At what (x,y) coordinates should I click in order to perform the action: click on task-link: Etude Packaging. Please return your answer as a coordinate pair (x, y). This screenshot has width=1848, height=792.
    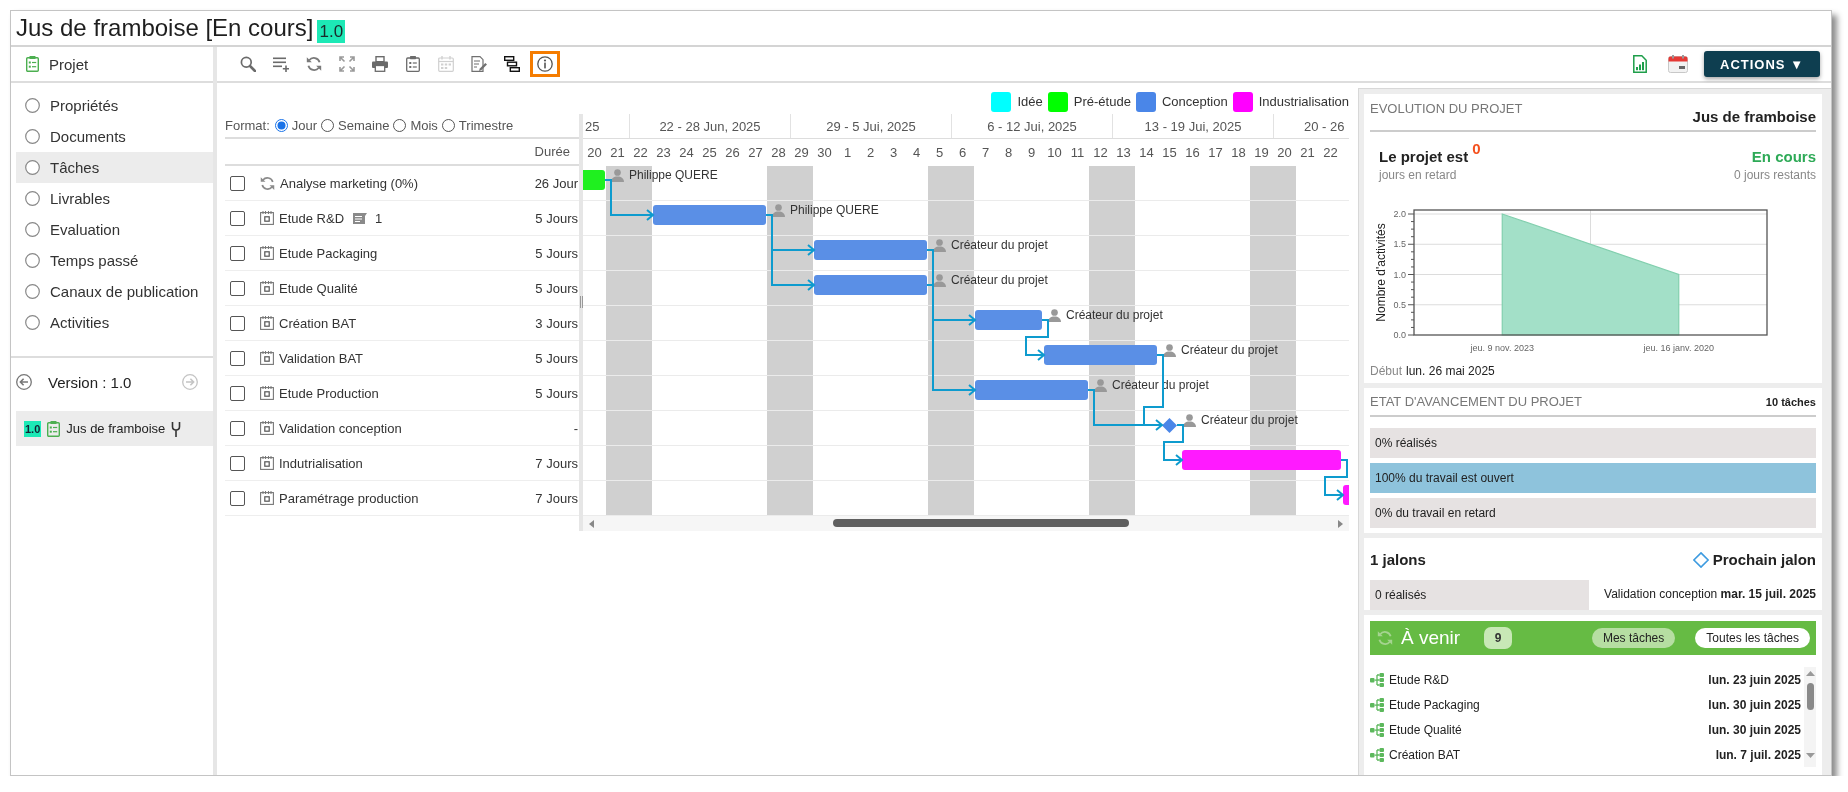
    Looking at the image, I should click on (1434, 704).